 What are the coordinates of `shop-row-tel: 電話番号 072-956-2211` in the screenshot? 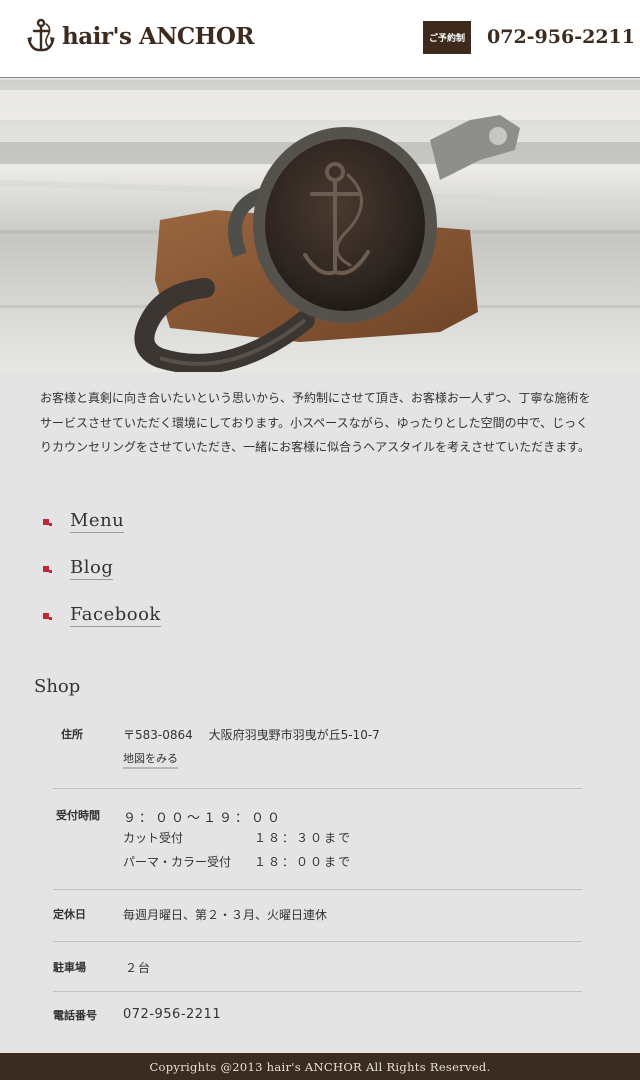 It's located at (317, 1017).